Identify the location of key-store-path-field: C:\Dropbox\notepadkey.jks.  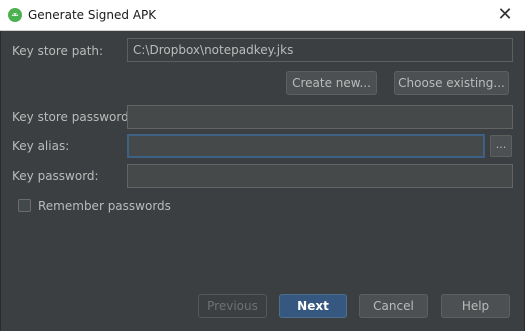
(320, 50).